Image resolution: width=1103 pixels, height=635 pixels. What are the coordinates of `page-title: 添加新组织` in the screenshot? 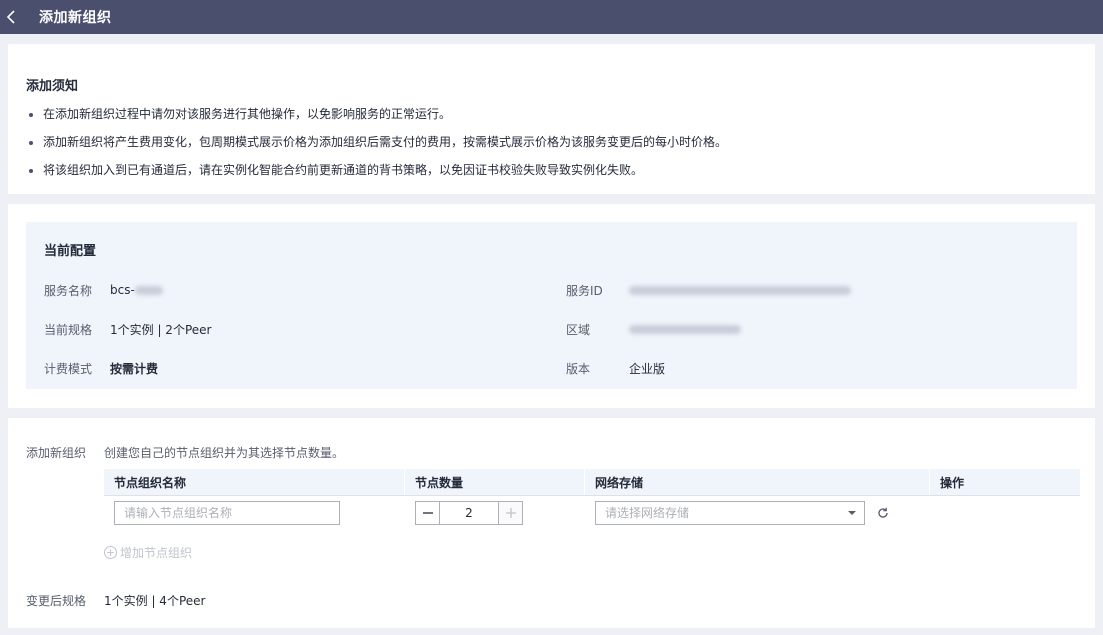 It's located at (75, 18).